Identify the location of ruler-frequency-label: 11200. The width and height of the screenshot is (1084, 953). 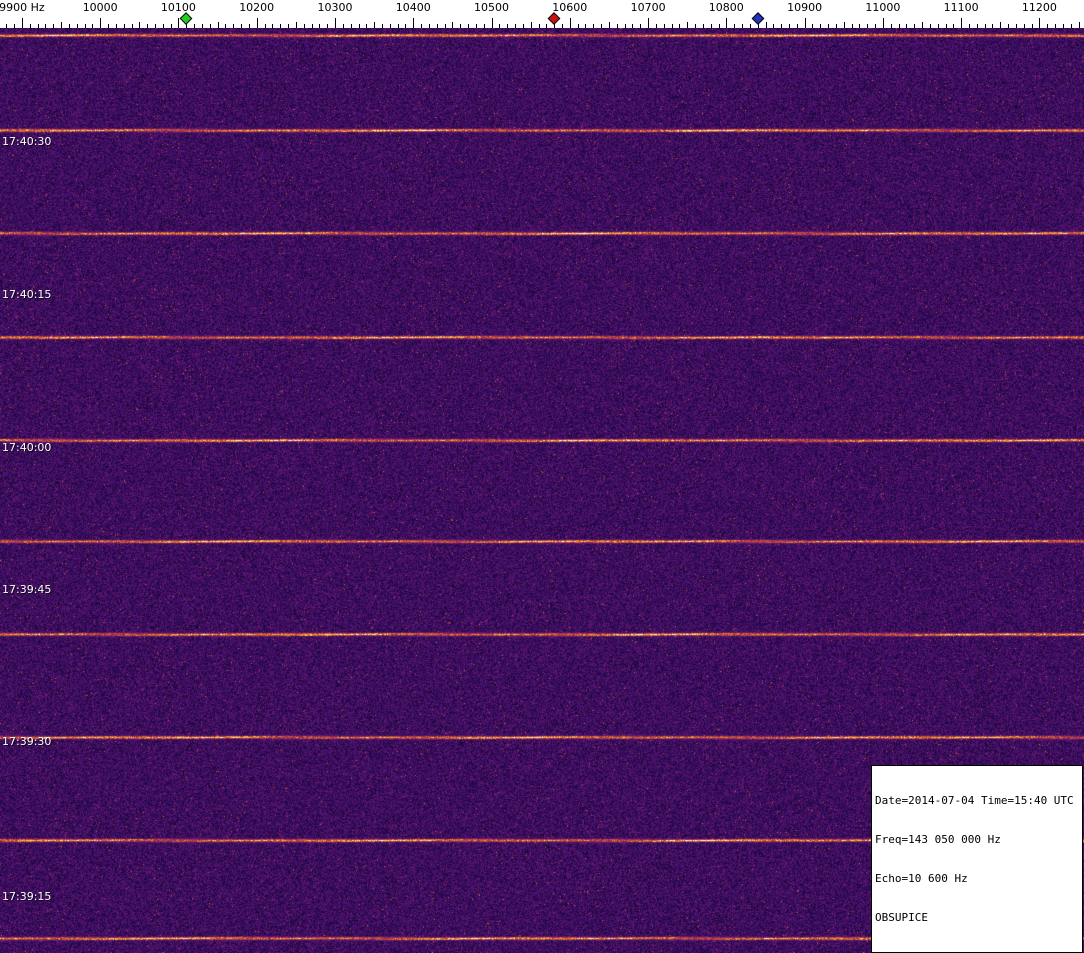
(1039, 7).